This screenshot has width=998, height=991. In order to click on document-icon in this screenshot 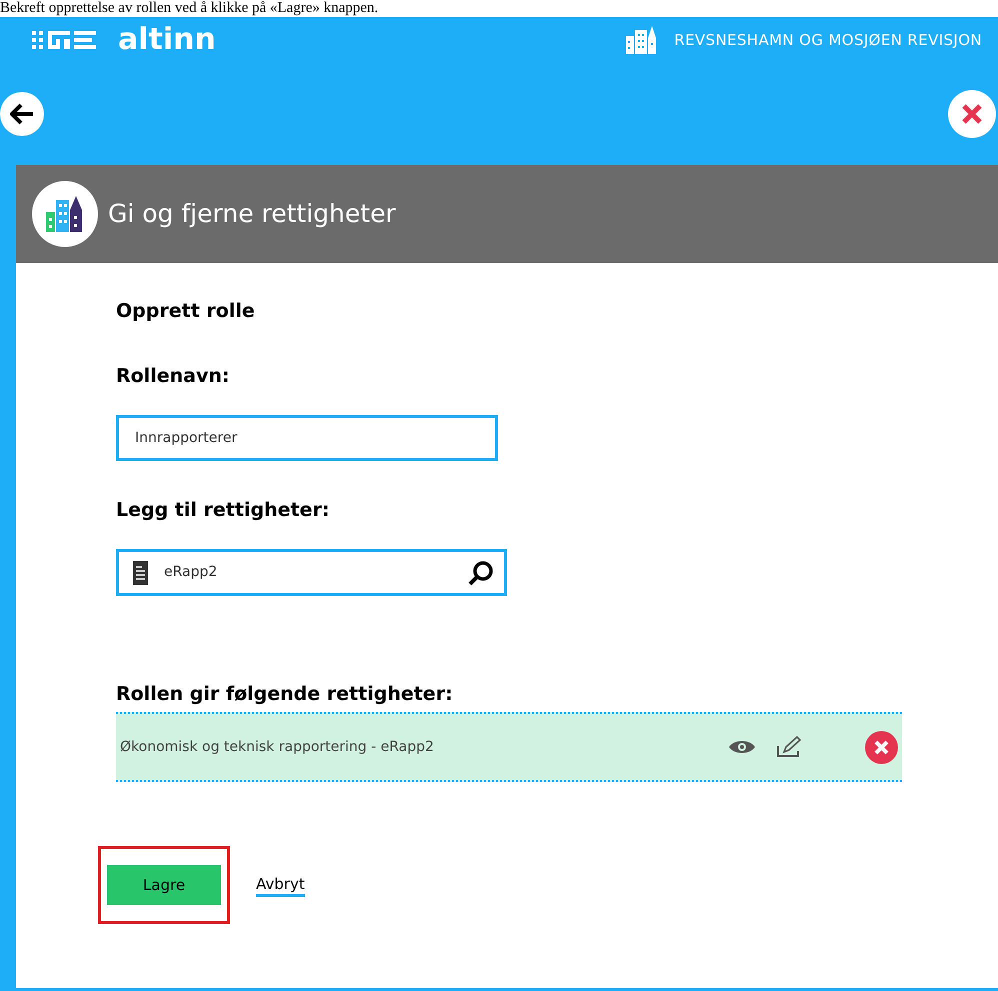, I will do `click(140, 572)`.